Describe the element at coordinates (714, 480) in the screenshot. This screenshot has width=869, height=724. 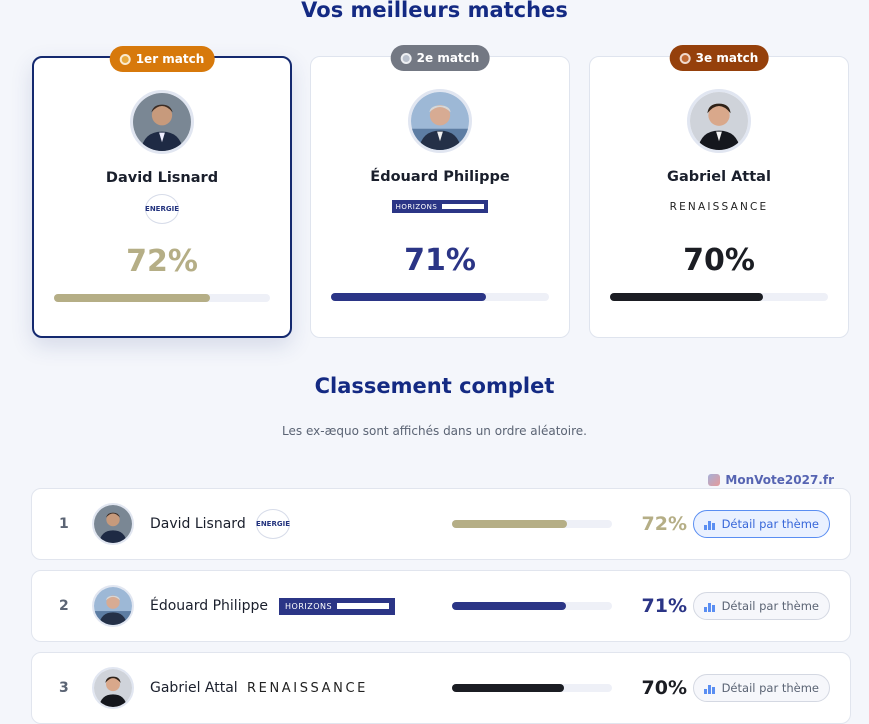
I see `brand-icon` at that location.